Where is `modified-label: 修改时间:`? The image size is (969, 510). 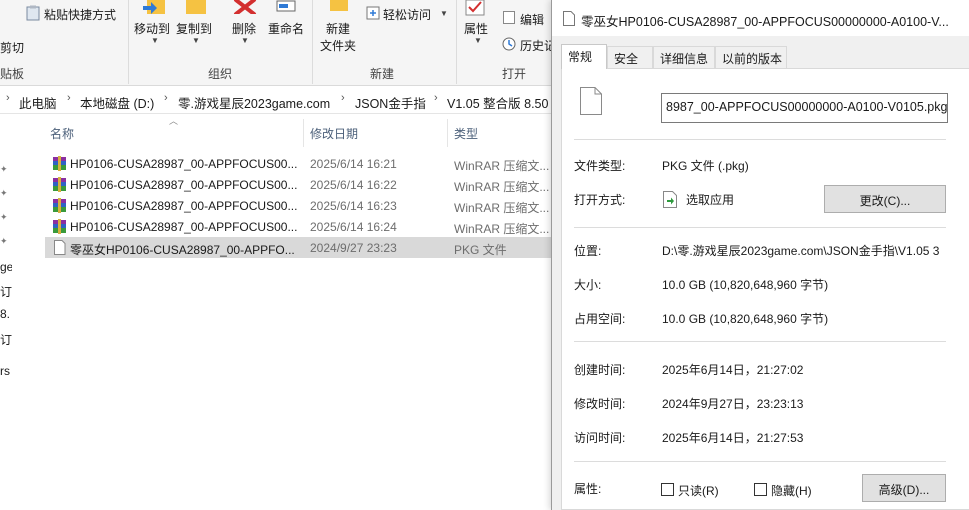 modified-label: 修改时间: is located at coordinates (600, 404).